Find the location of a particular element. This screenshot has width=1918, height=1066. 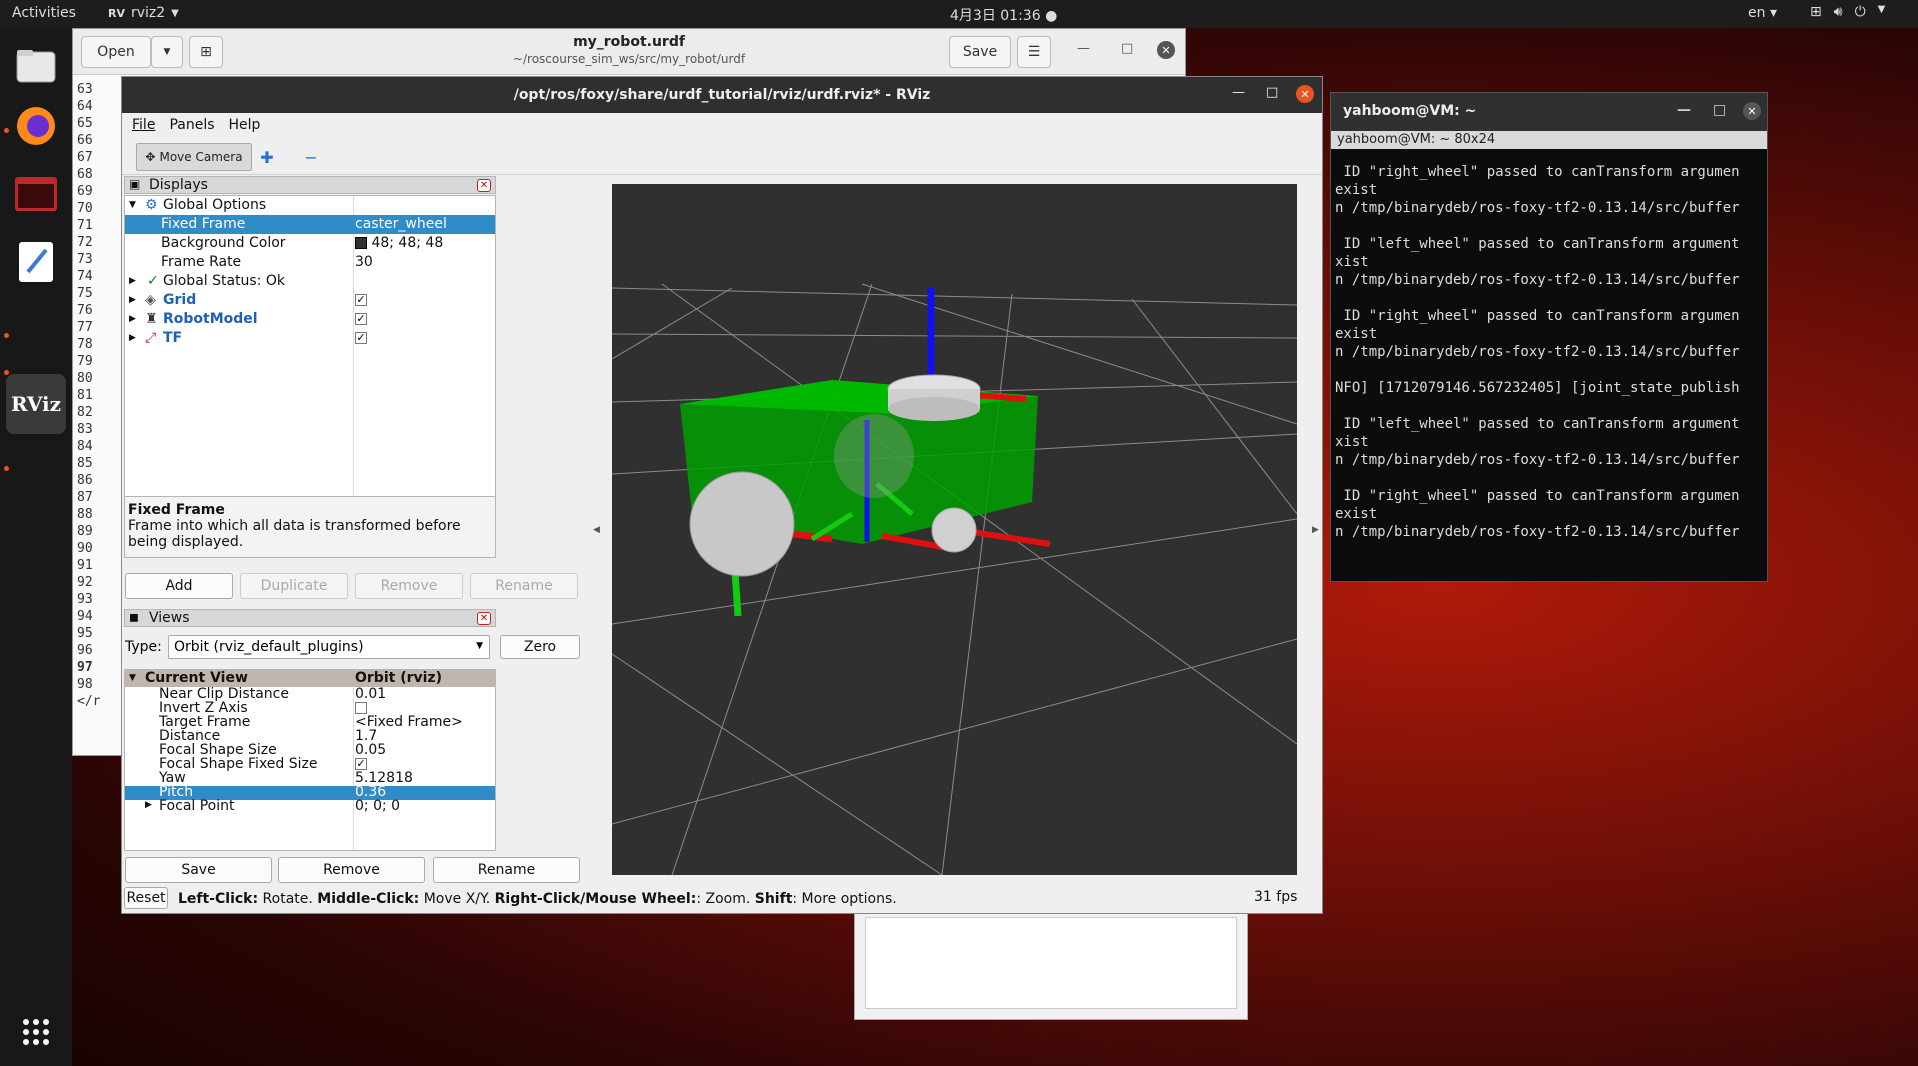

tree-row-global-options: ▼ ⚙ Global Options is located at coordinates (310, 205).